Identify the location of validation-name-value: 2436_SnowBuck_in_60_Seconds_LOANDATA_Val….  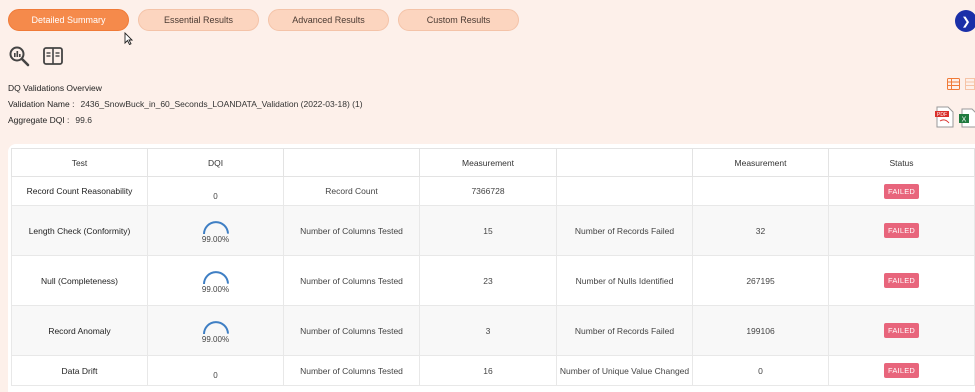
(221, 104).